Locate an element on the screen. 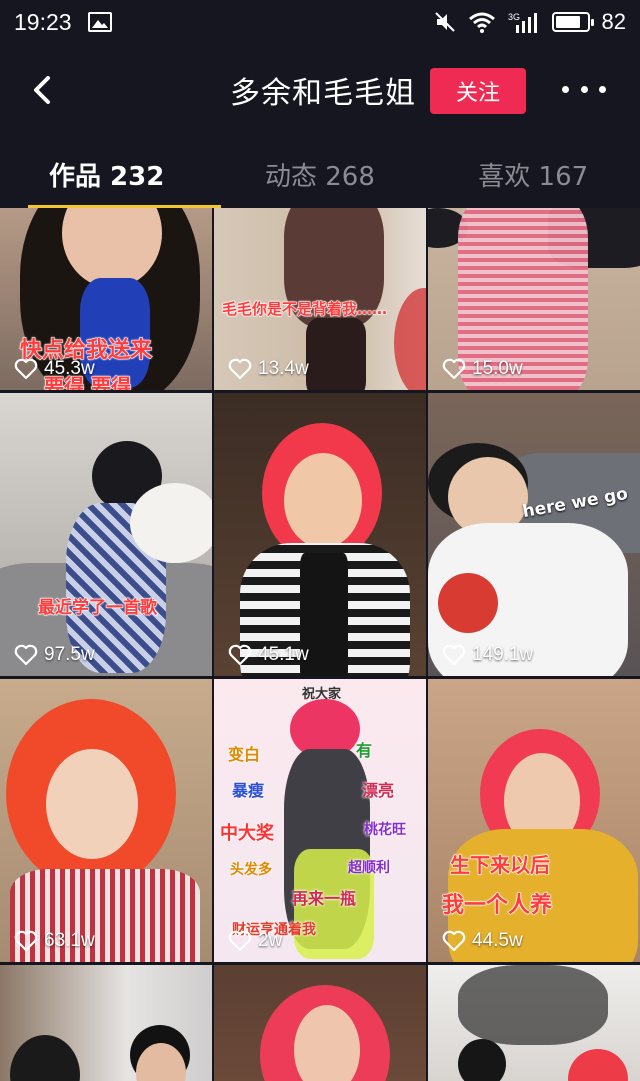  like-count: 13.4w is located at coordinates (268, 369).